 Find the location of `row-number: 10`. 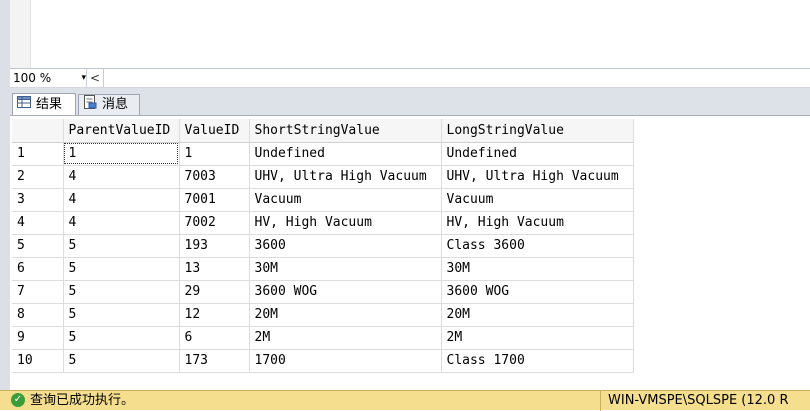

row-number: 10 is located at coordinates (38, 361).